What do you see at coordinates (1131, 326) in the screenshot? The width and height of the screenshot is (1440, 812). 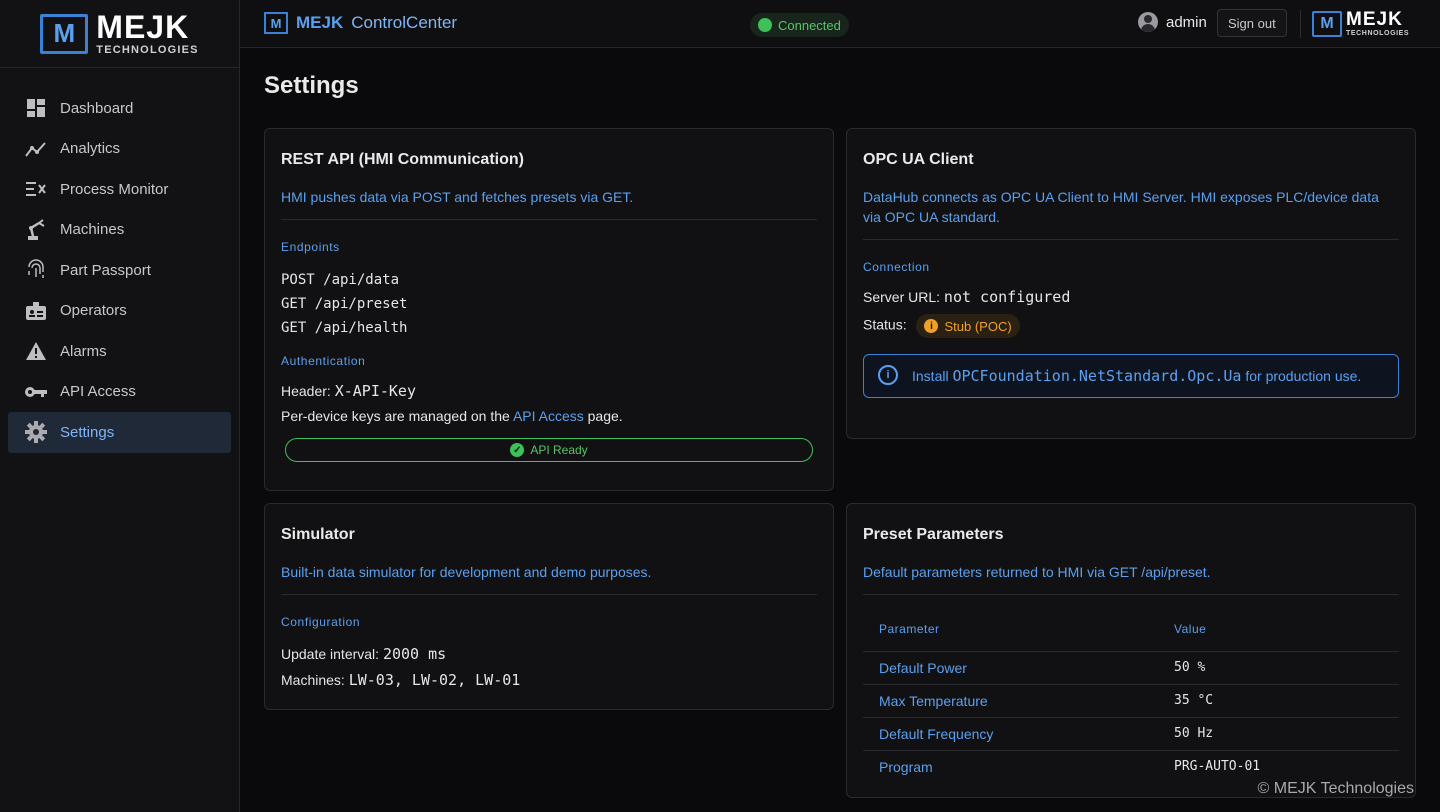 I see `status-line: Status: i Stub (POC)` at bounding box center [1131, 326].